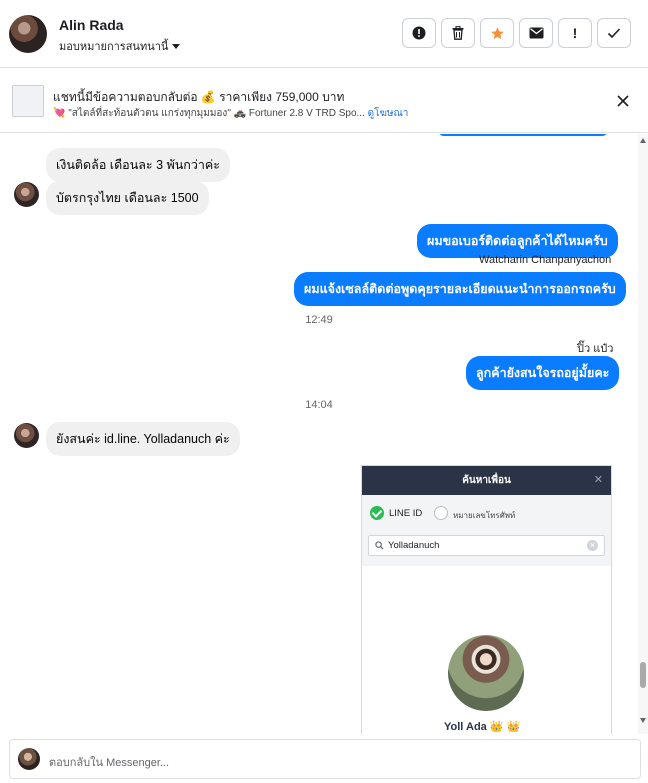  I want to click on profile-photo, so click(486, 673).